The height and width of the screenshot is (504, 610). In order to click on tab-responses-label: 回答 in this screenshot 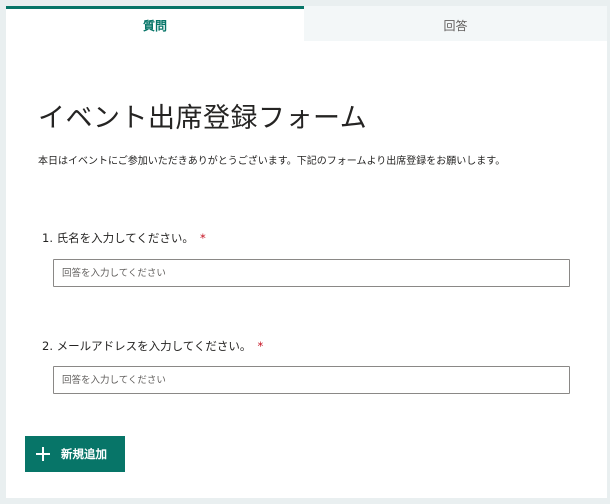, I will do `click(455, 25)`.